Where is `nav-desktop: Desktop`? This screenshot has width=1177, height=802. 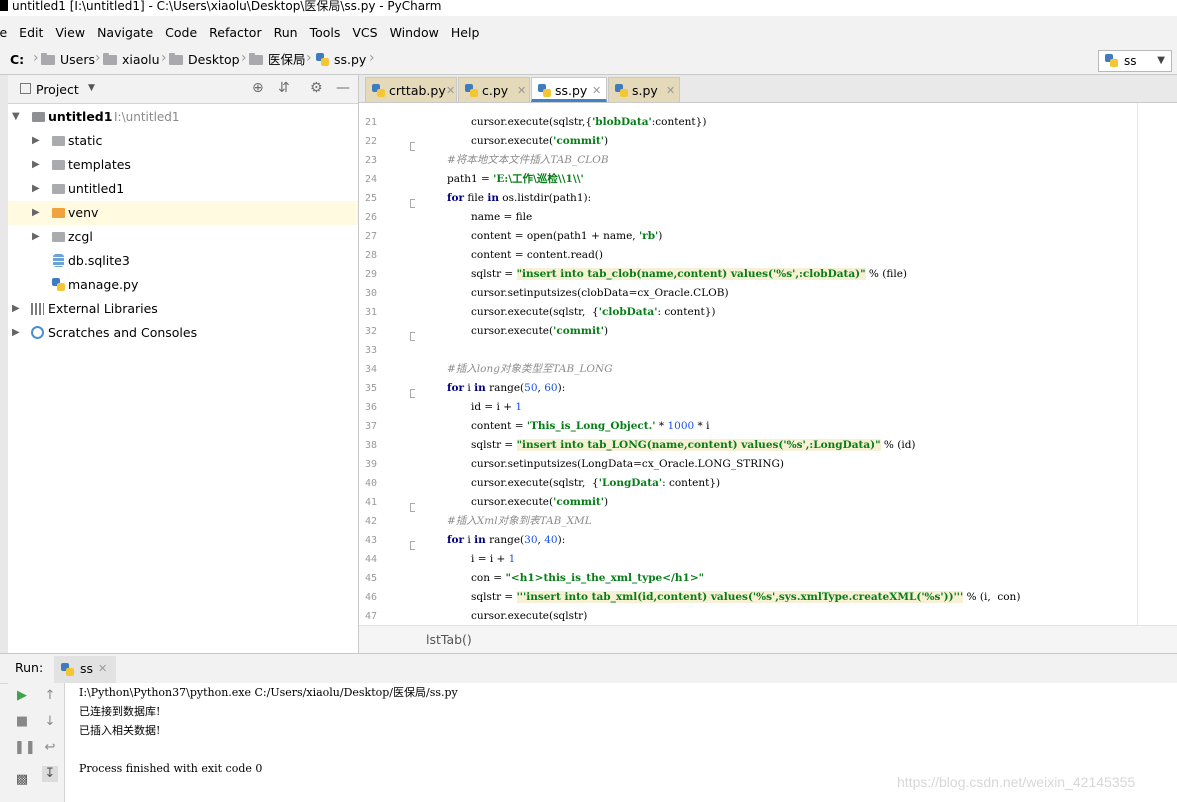
nav-desktop: Desktop is located at coordinates (204, 60).